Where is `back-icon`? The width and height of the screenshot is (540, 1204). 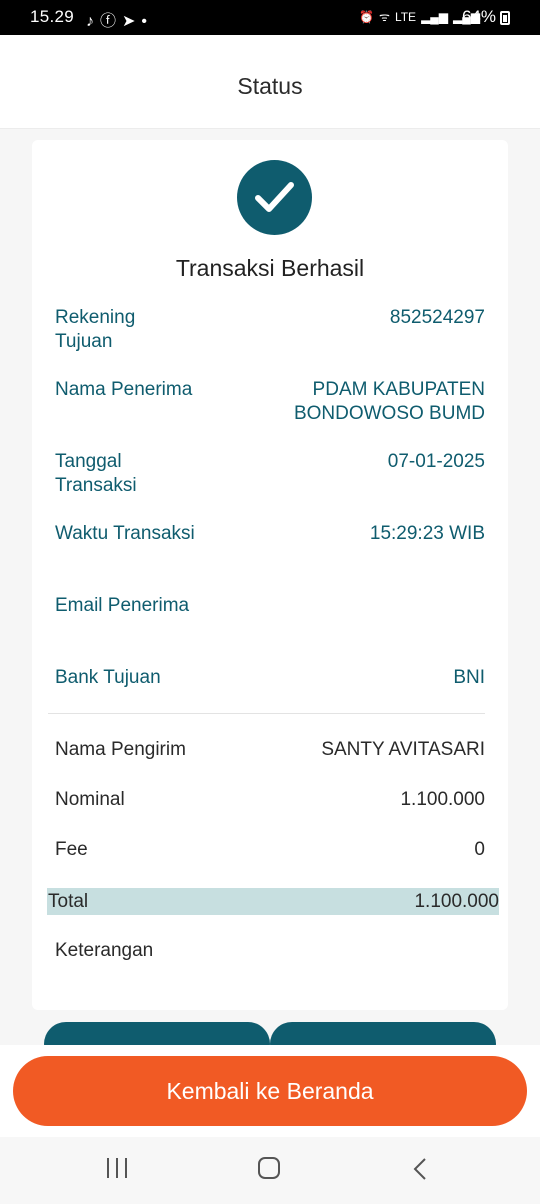 back-icon is located at coordinates (420, 1171).